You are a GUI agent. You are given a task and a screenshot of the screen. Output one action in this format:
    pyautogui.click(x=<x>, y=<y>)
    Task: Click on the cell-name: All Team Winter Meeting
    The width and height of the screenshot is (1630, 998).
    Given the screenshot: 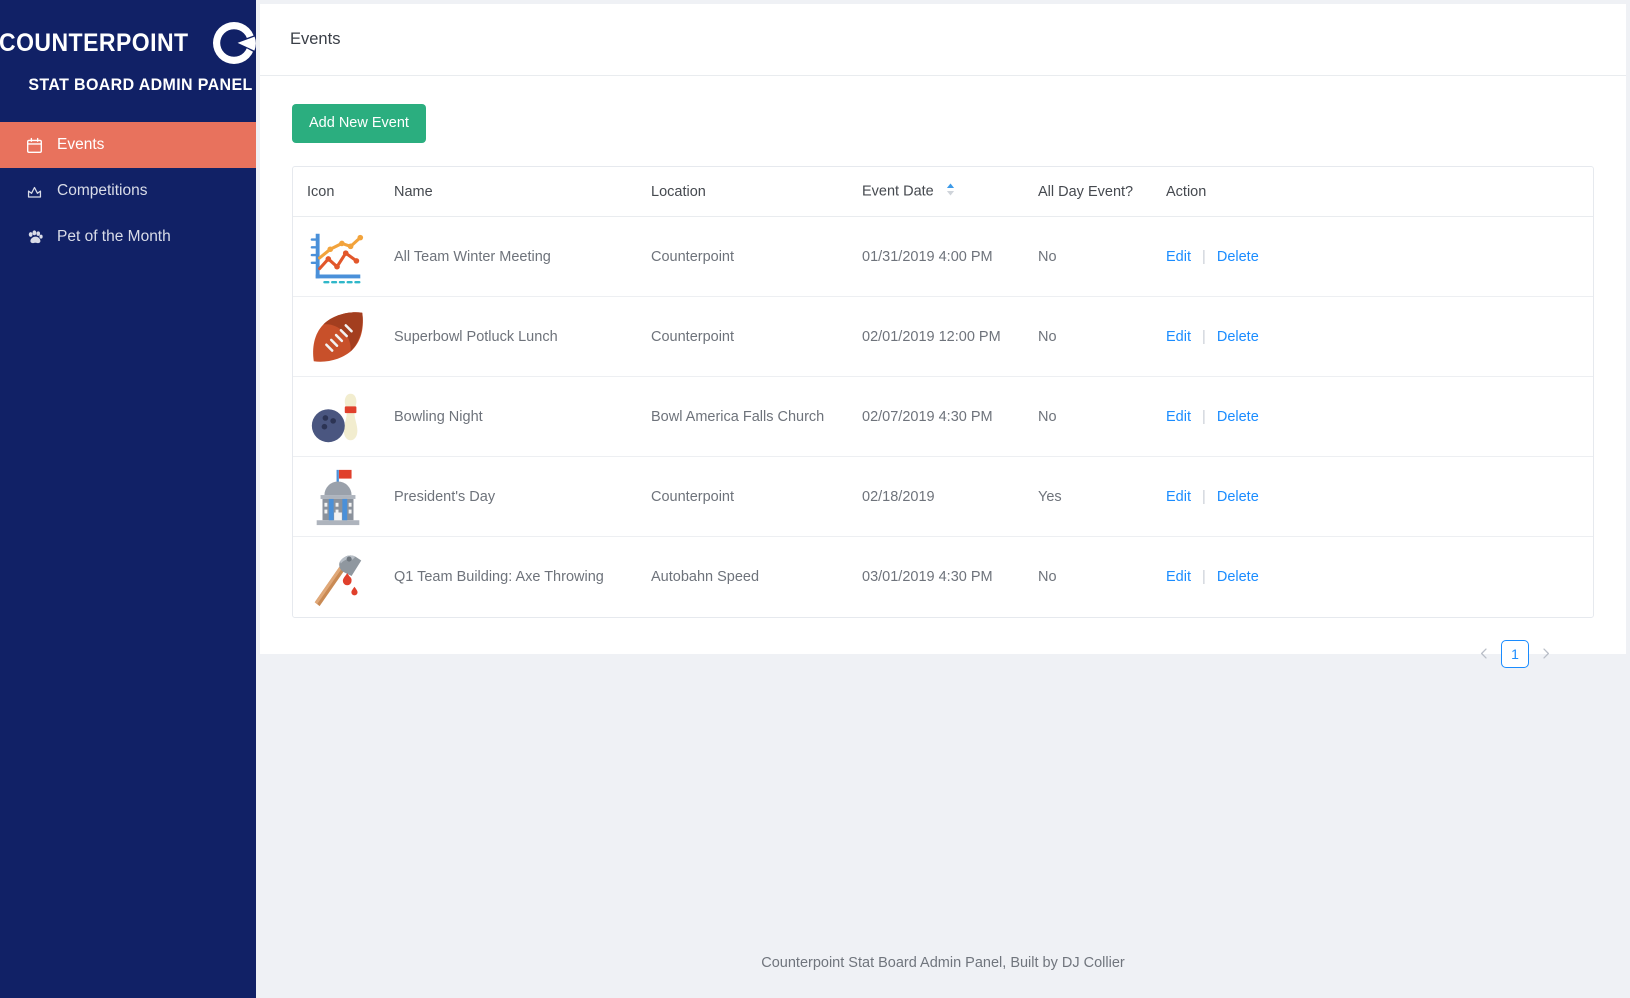 What is the action you would take?
    pyautogui.click(x=522, y=256)
    